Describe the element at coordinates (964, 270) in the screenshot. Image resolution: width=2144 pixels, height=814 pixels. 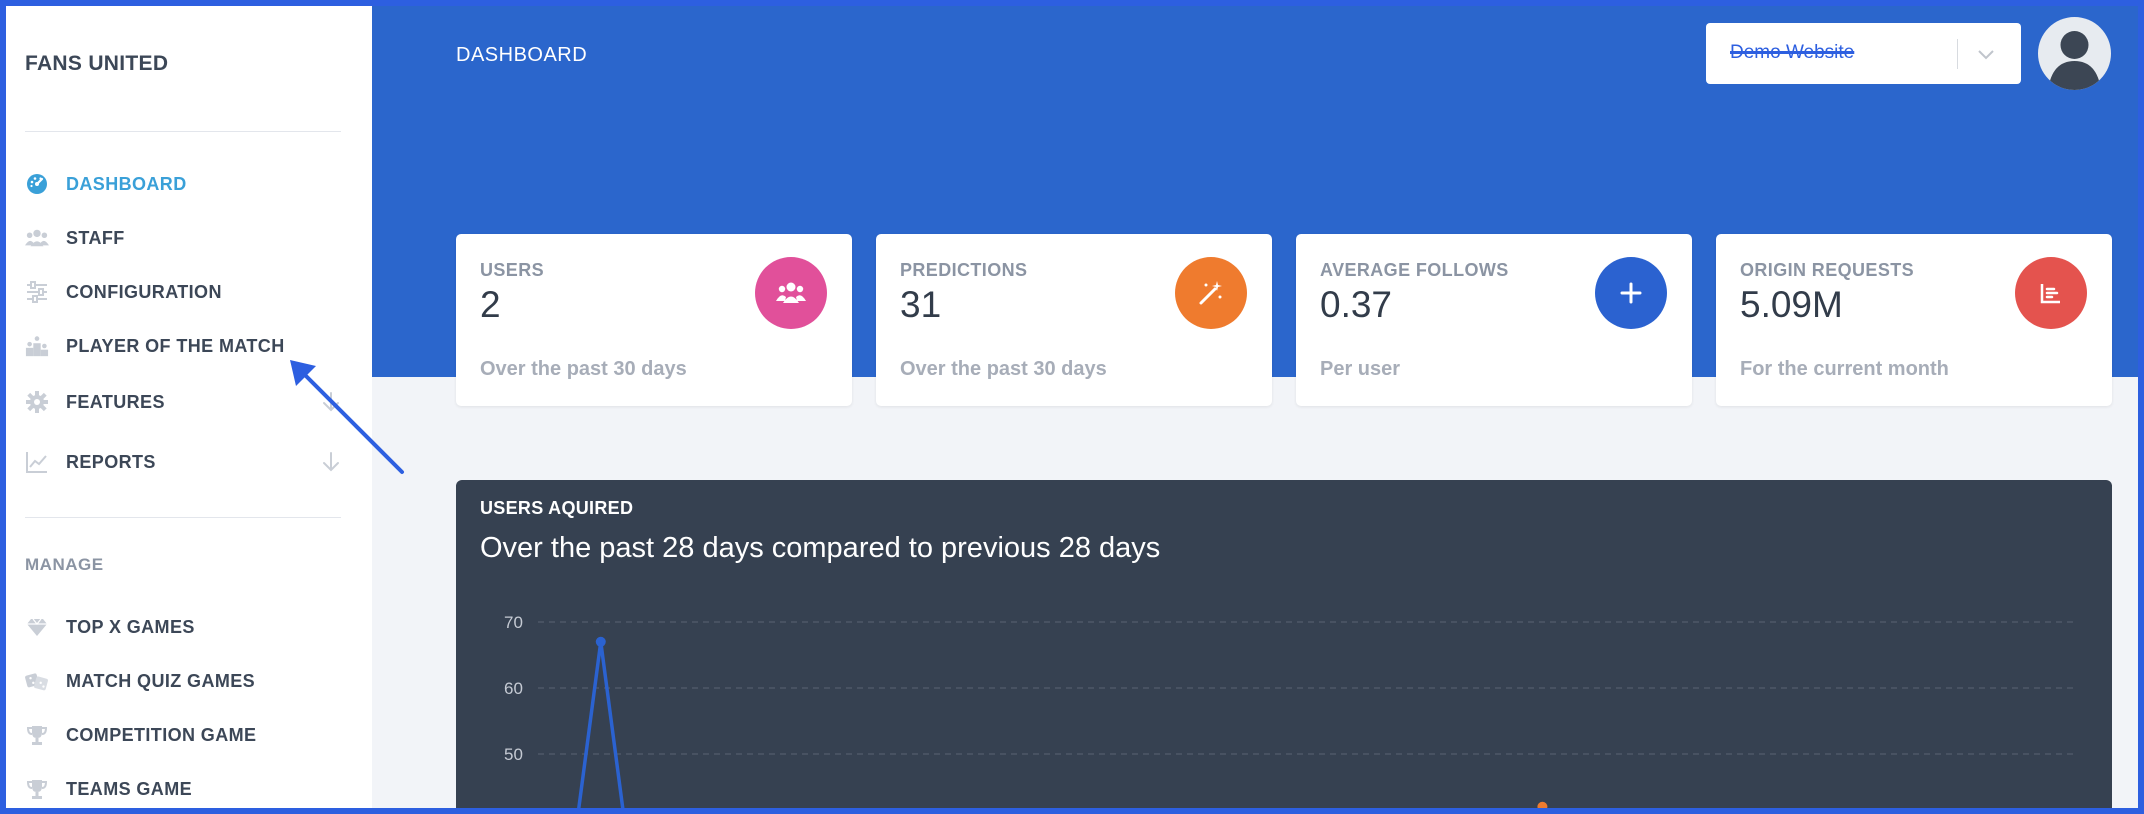
I see `stat-card-title: PREDICTIONS` at that location.